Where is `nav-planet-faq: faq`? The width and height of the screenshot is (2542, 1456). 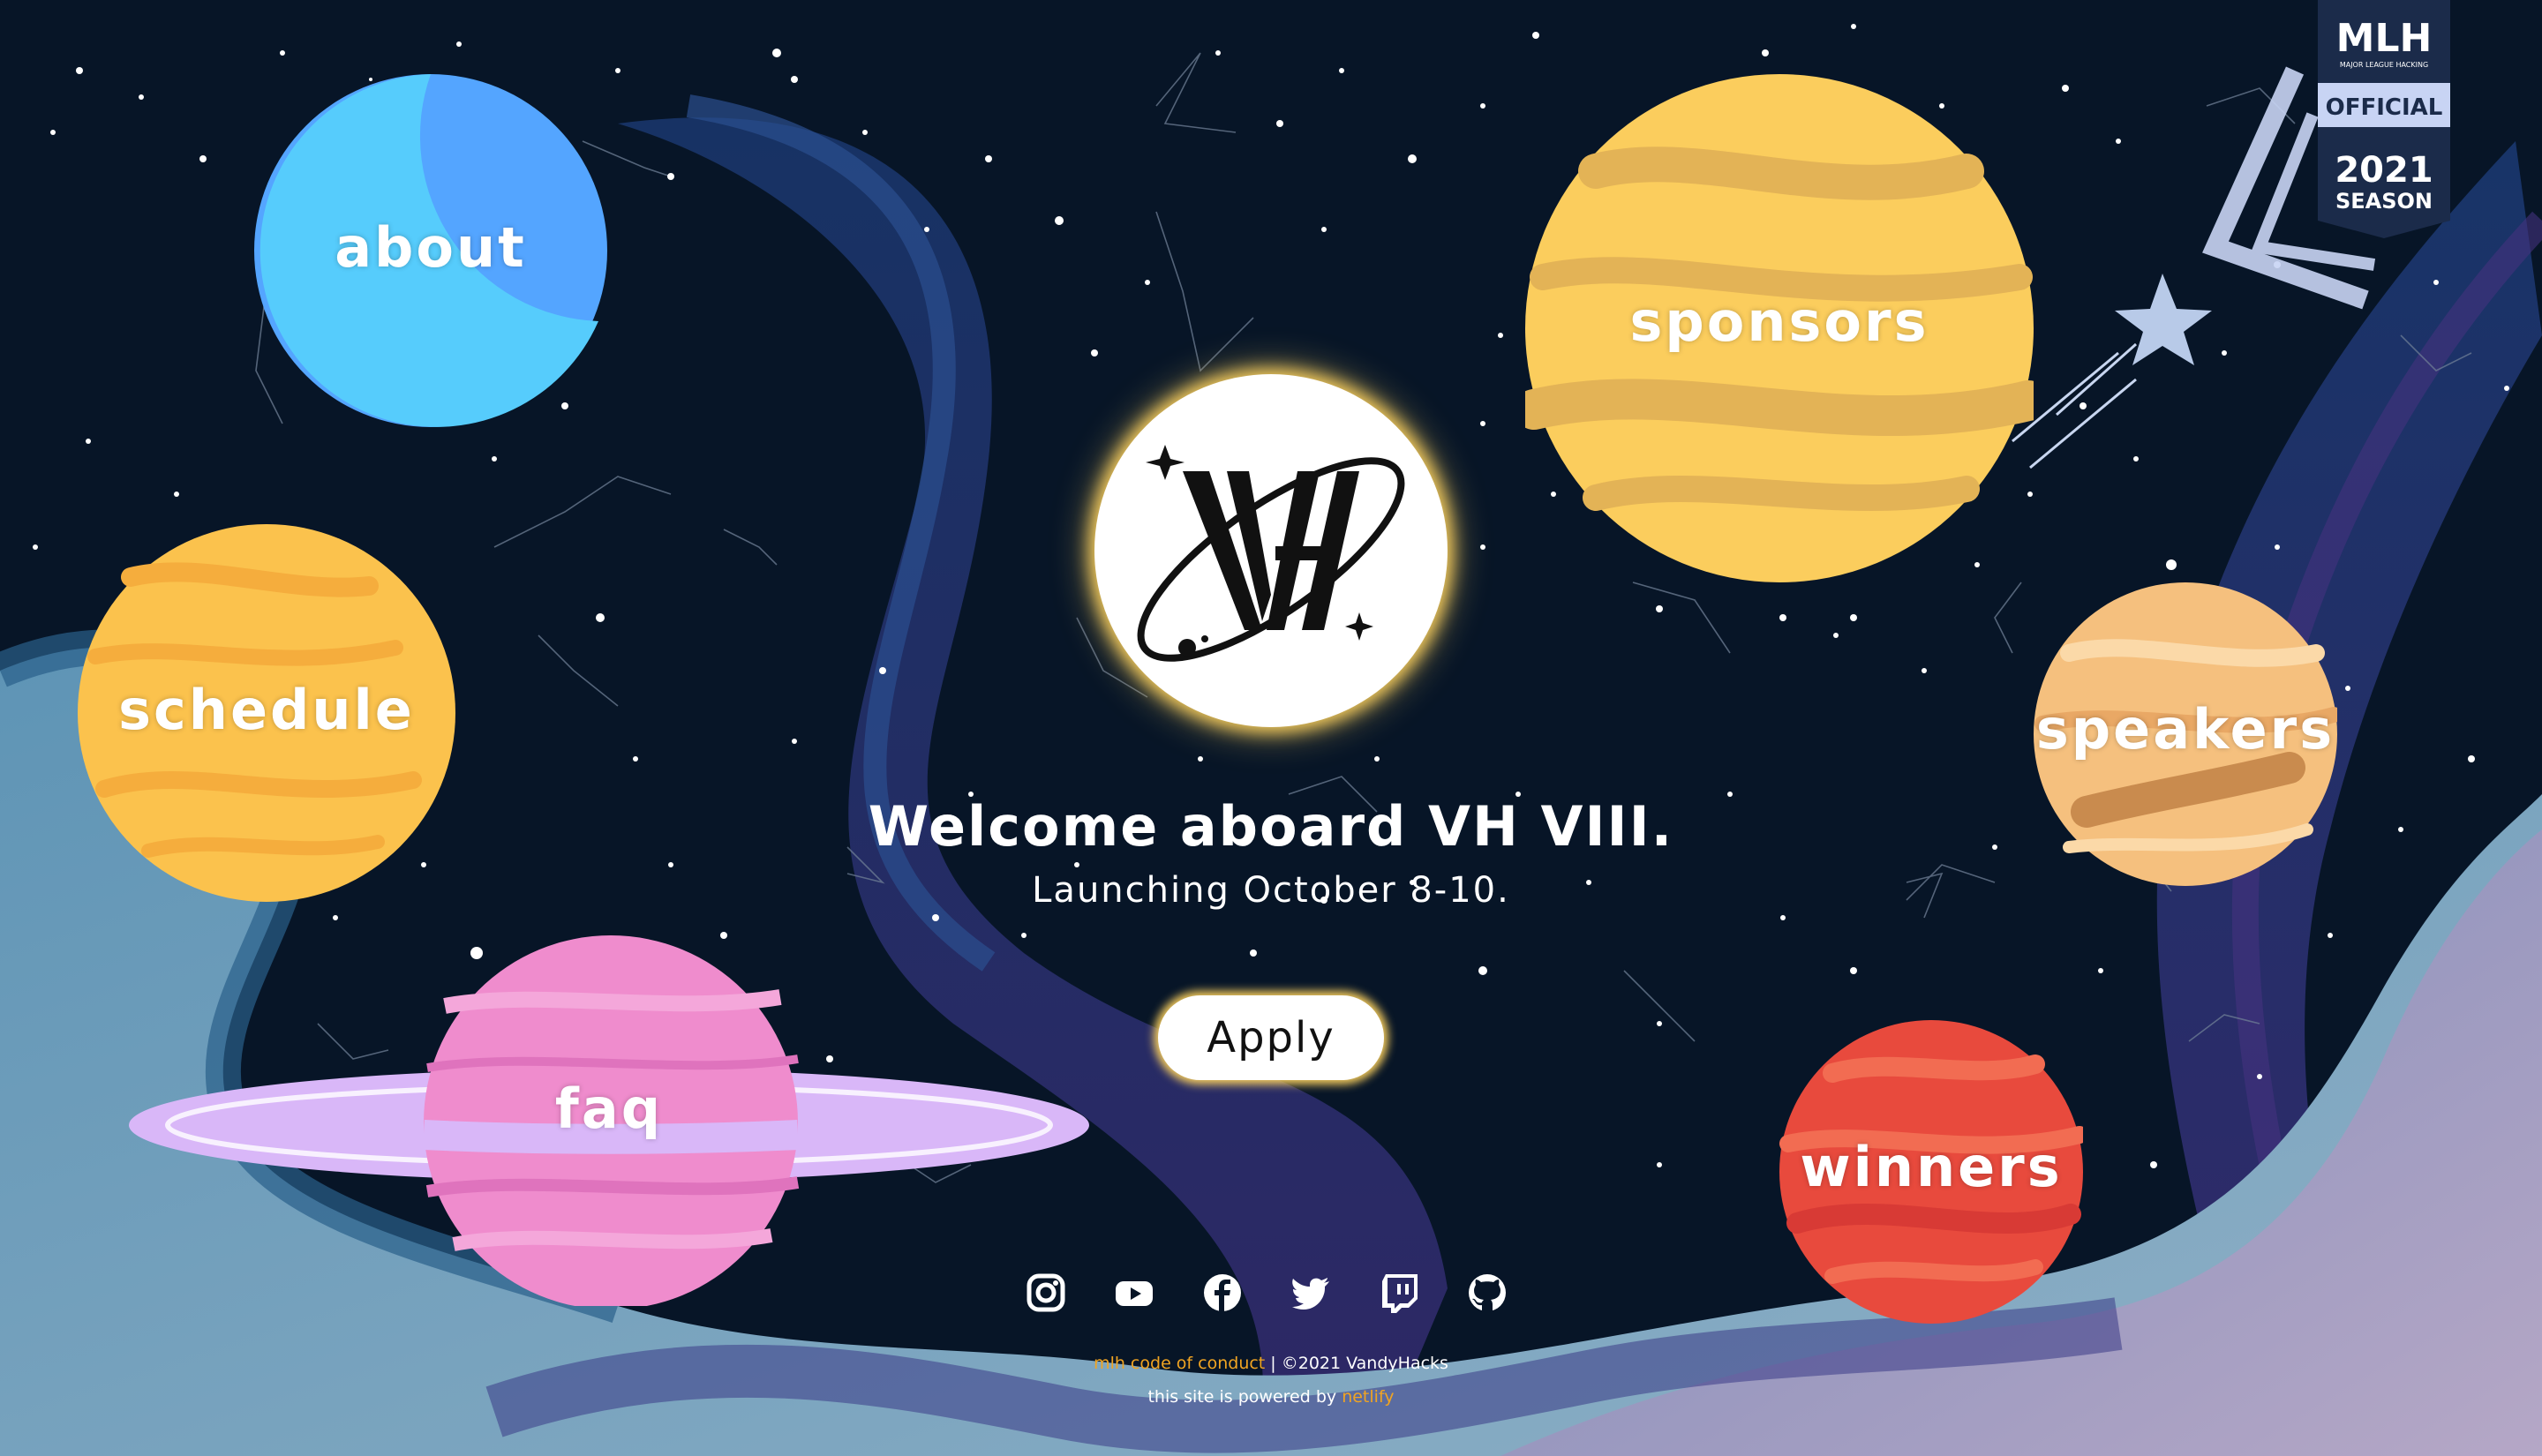
nav-planet-faq: faq is located at coordinates (609, 1122).